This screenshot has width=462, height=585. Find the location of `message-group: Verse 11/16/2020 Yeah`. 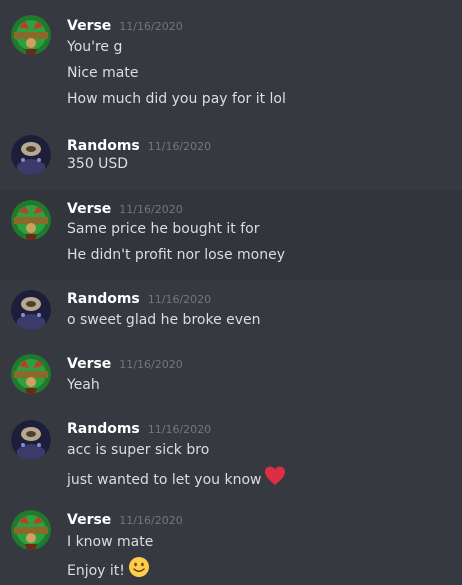

message-group: Verse 11/16/2020 Yeah is located at coordinates (231, 377).